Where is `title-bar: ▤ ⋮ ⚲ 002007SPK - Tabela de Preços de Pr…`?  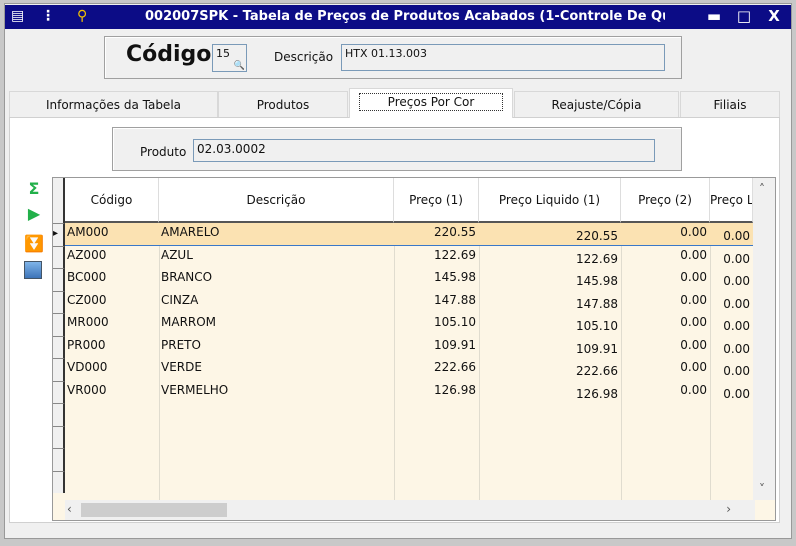 title-bar: ▤ ⋮ ⚲ 002007SPK - Tabela de Preços de Pr… is located at coordinates (398, 17).